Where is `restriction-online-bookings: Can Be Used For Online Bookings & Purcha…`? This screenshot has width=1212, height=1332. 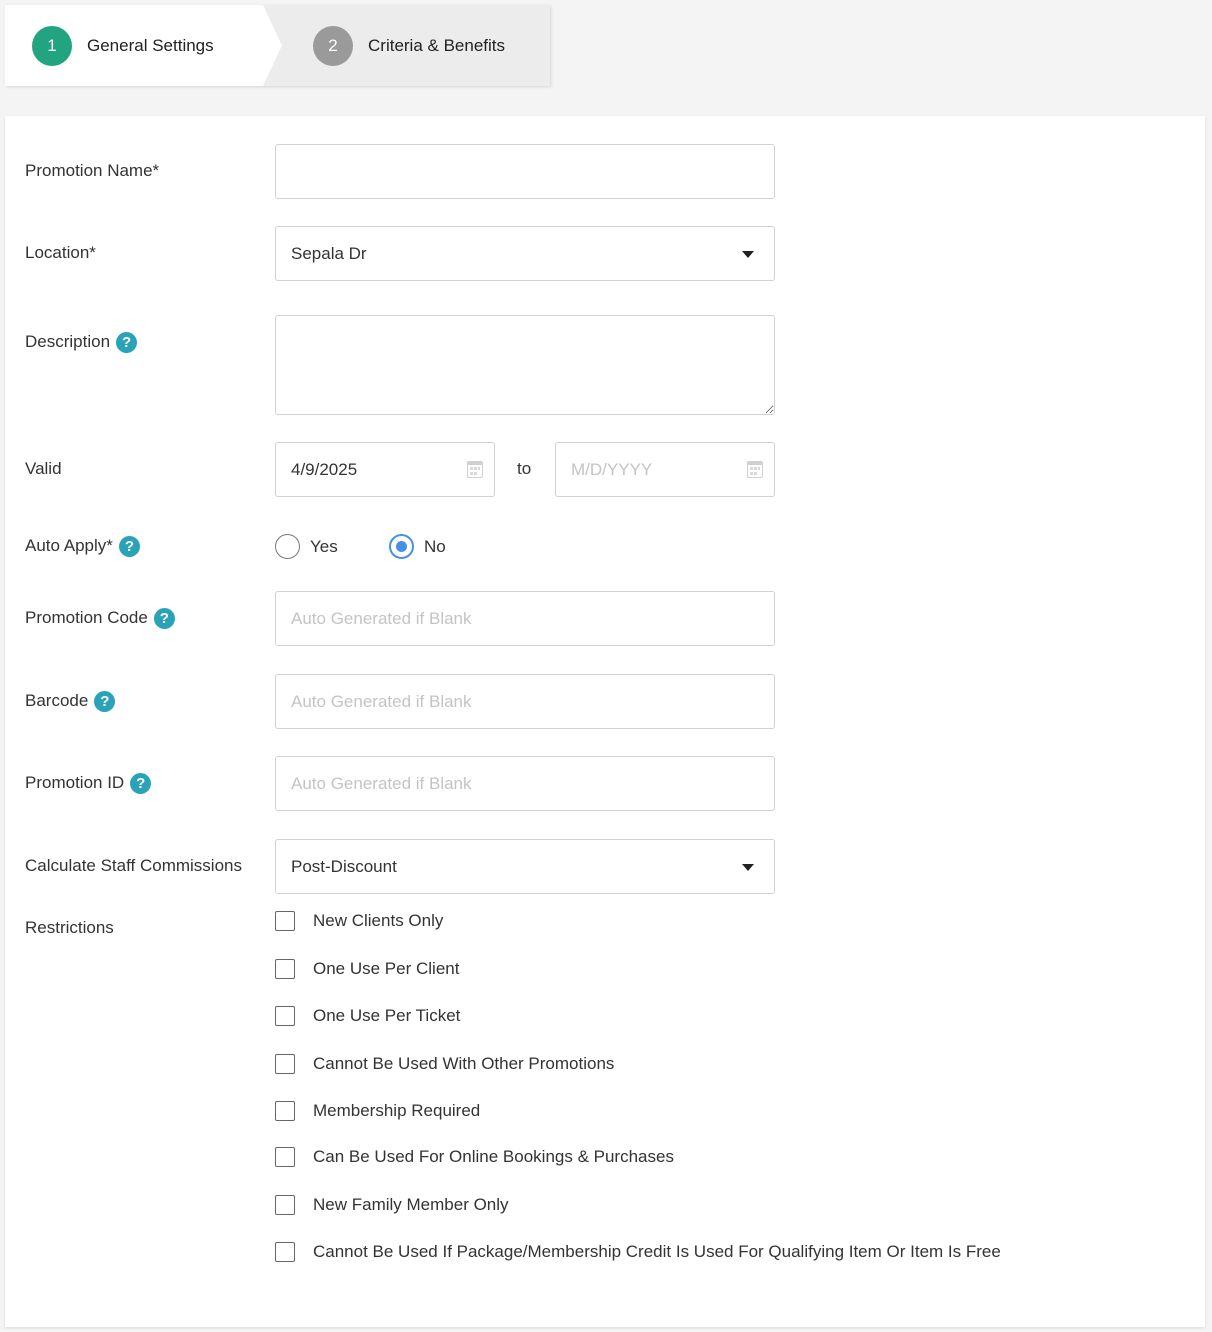 restriction-online-bookings: Can Be Used For Online Bookings & Purcha… is located at coordinates (474, 1157).